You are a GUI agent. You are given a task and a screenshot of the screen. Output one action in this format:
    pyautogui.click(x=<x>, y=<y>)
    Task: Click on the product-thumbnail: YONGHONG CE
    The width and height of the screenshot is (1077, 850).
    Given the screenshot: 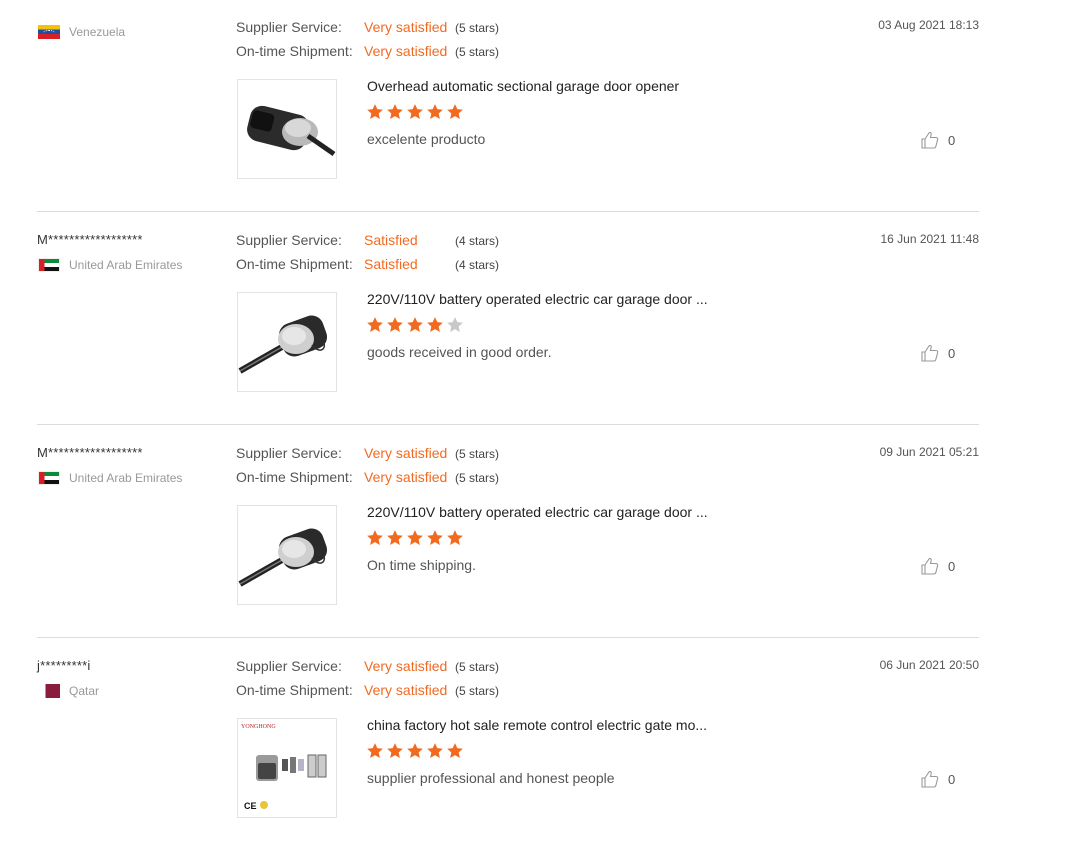 What is the action you would take?
    pyautogui.click(x=287, y=768)
    